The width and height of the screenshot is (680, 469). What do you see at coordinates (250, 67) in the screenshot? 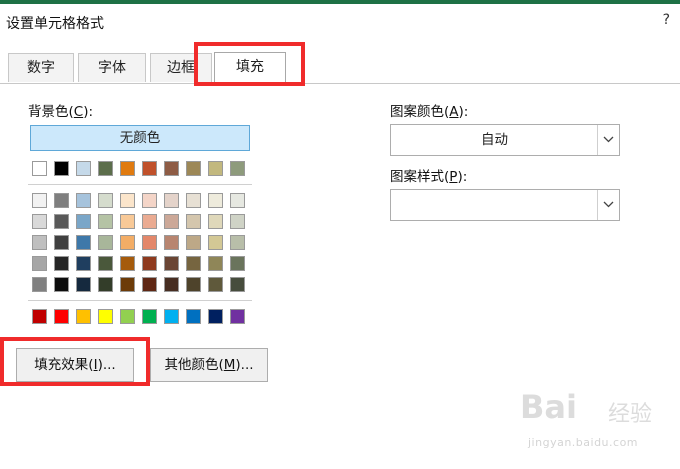
I see `tab-fill: 填充` at bounding box center [250, 67].